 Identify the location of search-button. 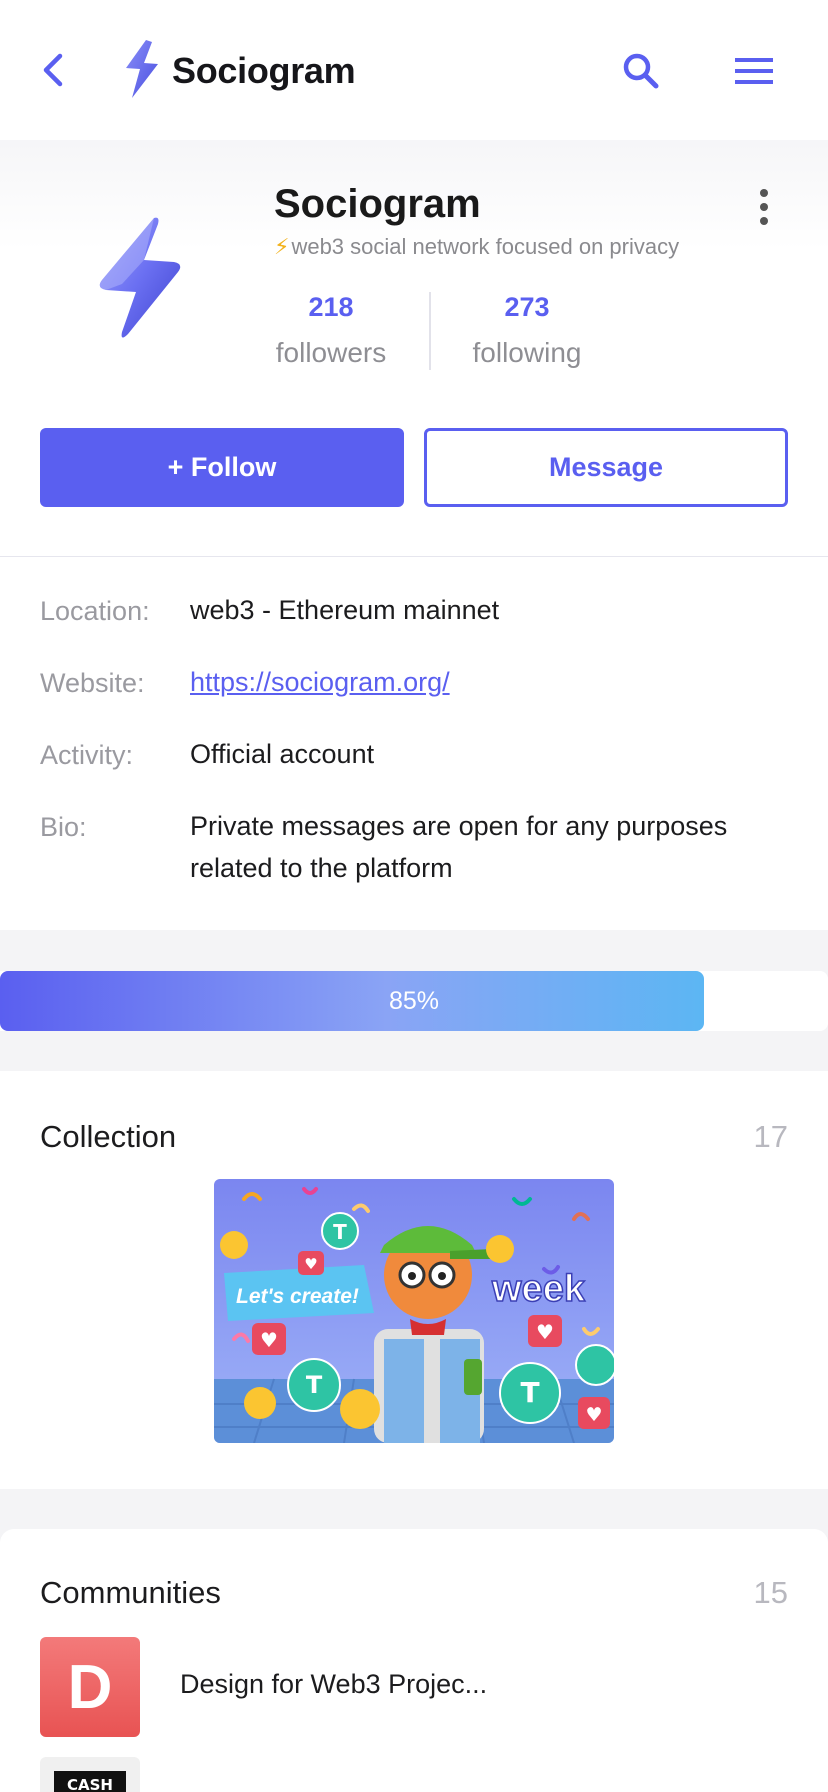
(641, 71).